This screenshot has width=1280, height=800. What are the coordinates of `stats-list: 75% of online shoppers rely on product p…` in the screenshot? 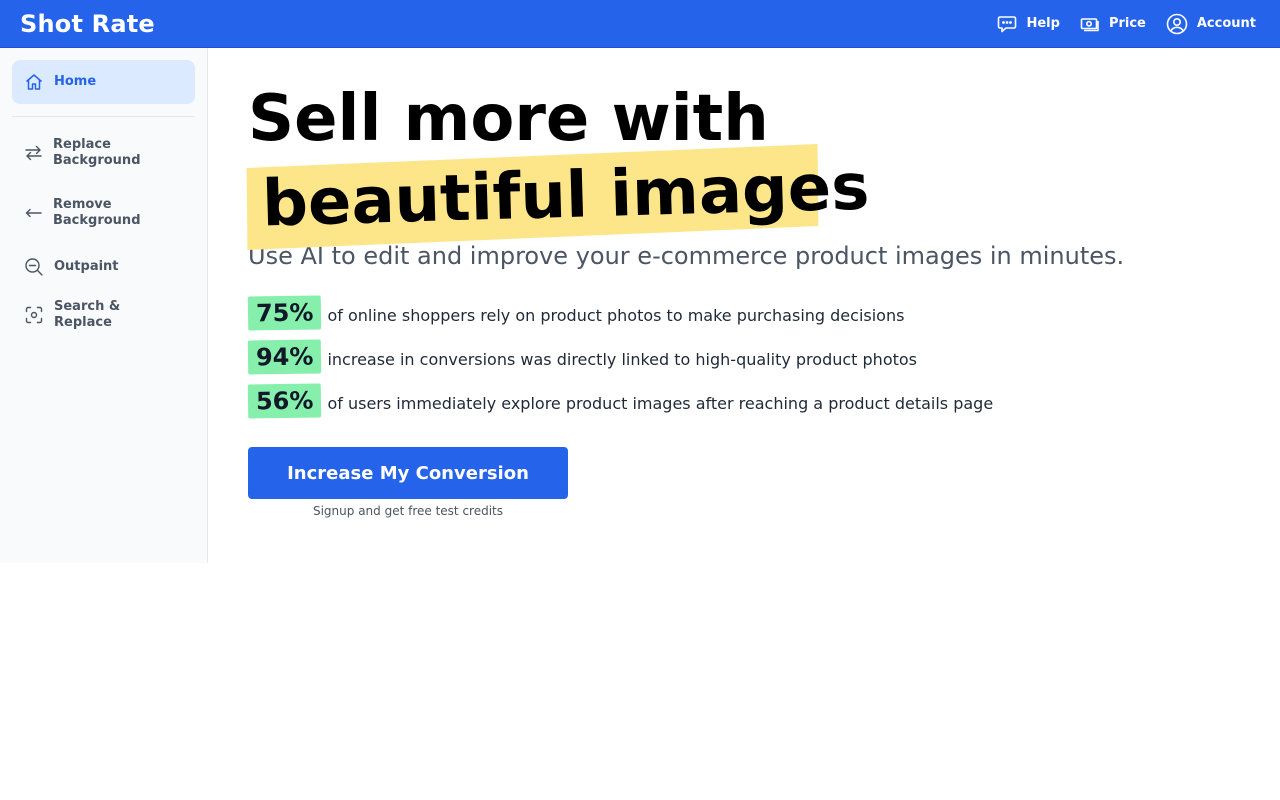 It's located at (747, 357).